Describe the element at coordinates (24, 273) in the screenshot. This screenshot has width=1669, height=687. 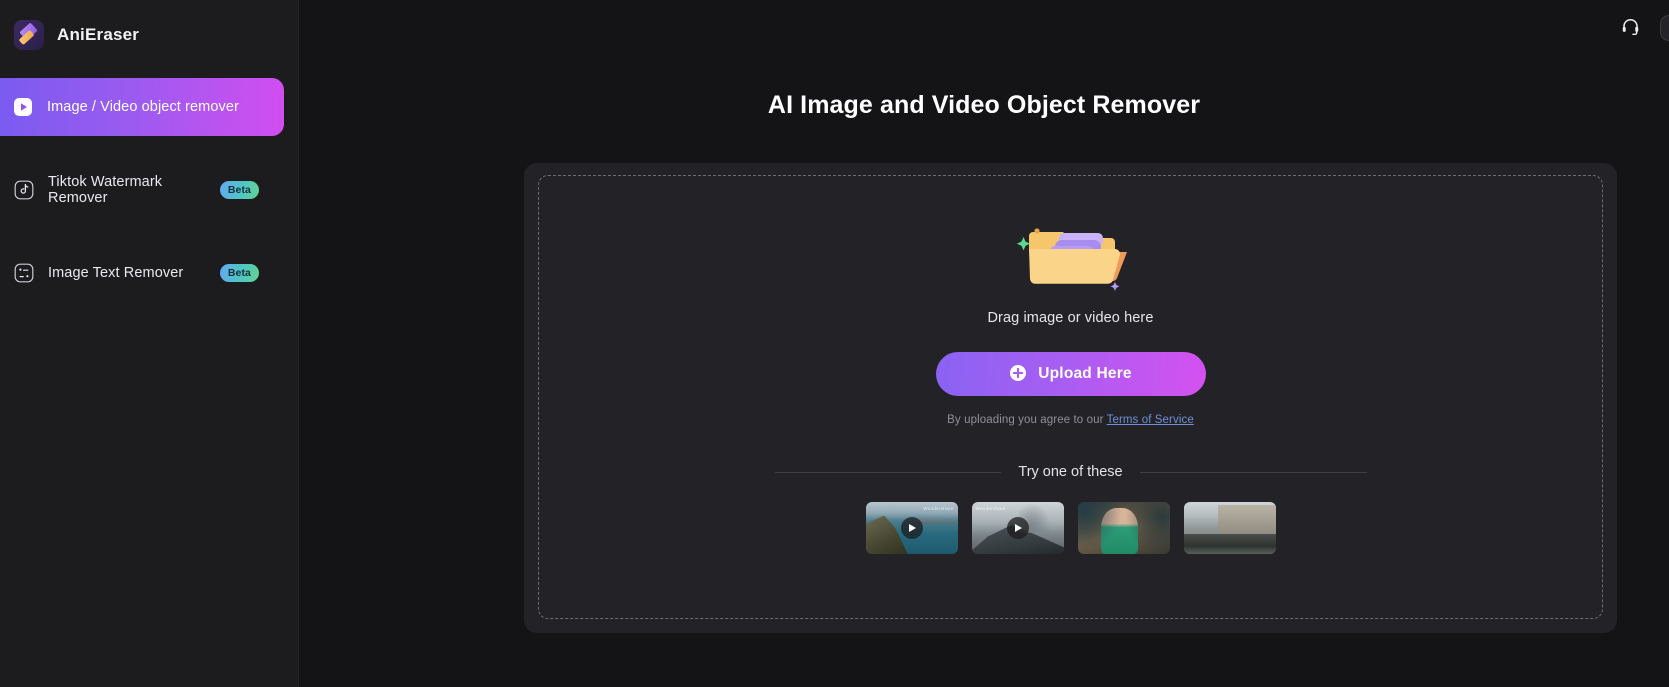
I see `text-remove-icon` at that location.